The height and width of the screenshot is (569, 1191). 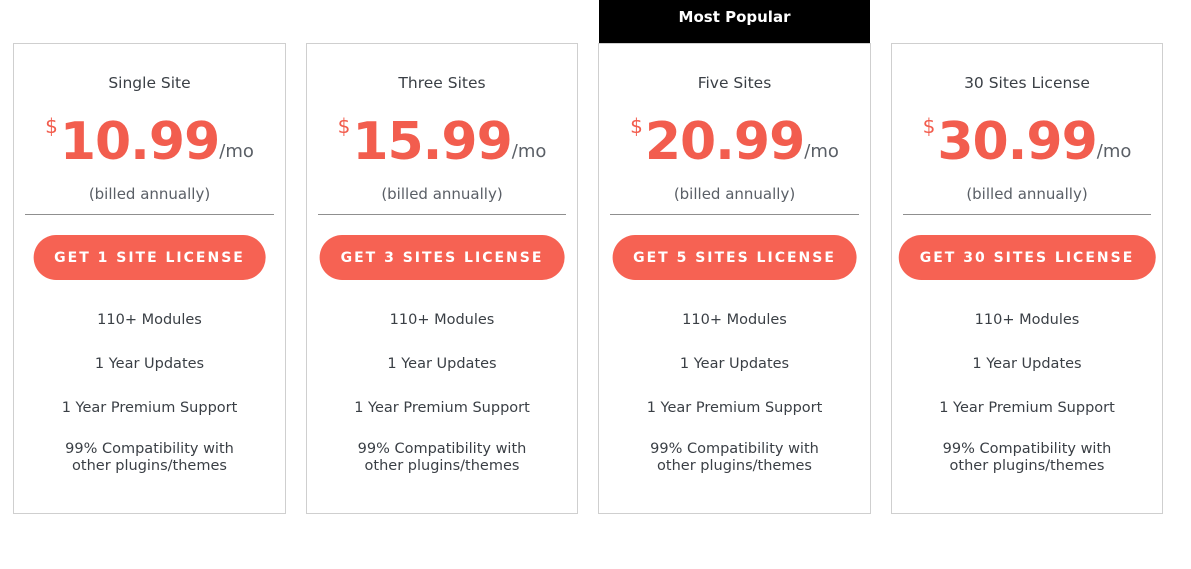 What do you see at coordinates (442, 83) in the screenshot?
I see `plan-title: Three Sites` at bounding box center [442, 83].